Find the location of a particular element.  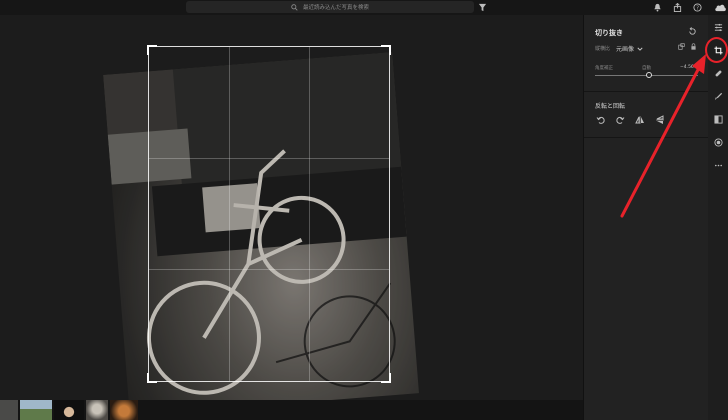

flip-horizontal-icon is located at coordinates (639, 120).